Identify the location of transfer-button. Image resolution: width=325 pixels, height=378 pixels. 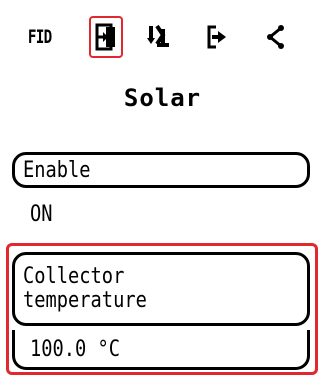
(159, 37).